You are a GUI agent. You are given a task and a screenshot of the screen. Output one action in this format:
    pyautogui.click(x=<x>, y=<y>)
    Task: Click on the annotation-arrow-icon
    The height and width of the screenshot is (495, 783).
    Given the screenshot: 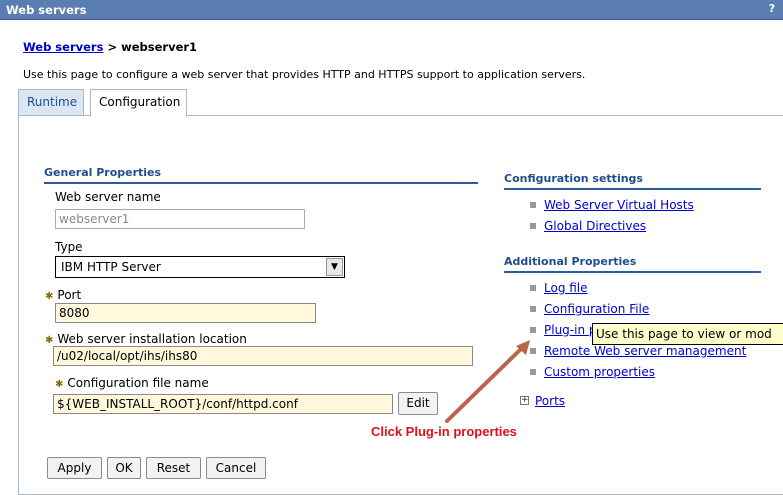 What is the action you would take?
    pyautogui.click(x=487, y=381)
    